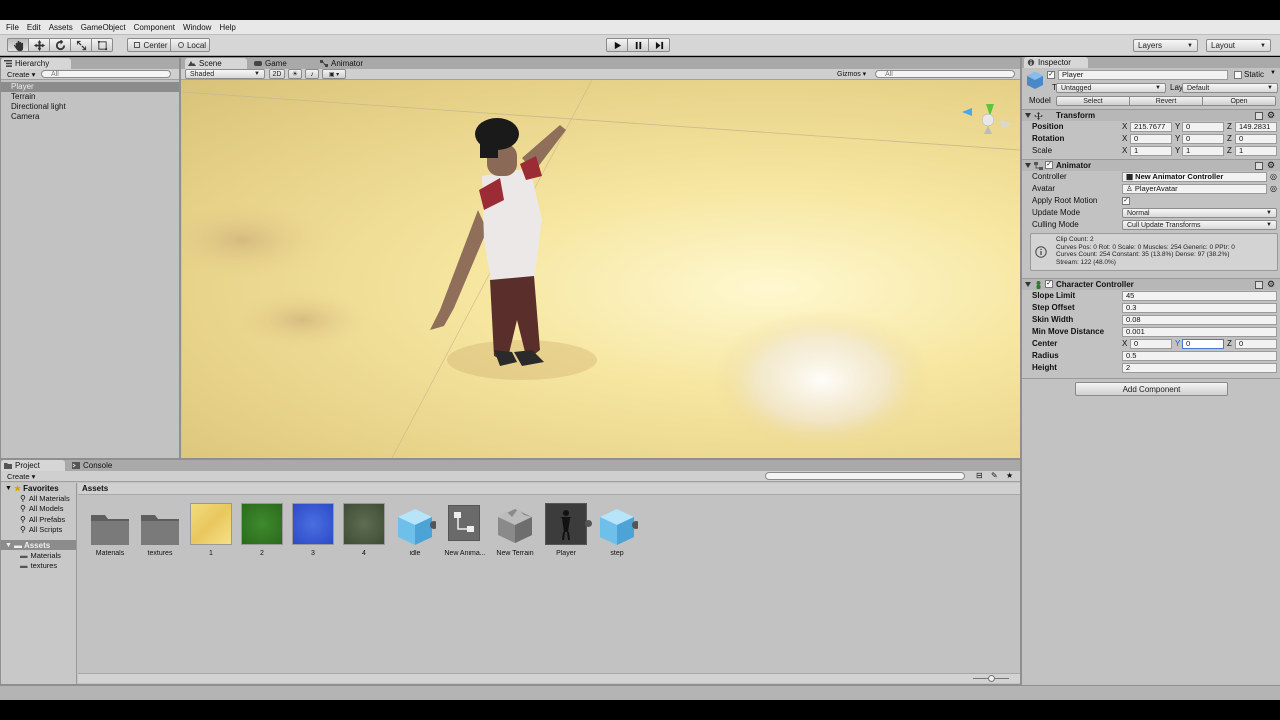  What do you see at coordinates (38, 555) in the screenshot?
I see `asset-folder-item: ▬ Materials` at bounding box center [38, 555].